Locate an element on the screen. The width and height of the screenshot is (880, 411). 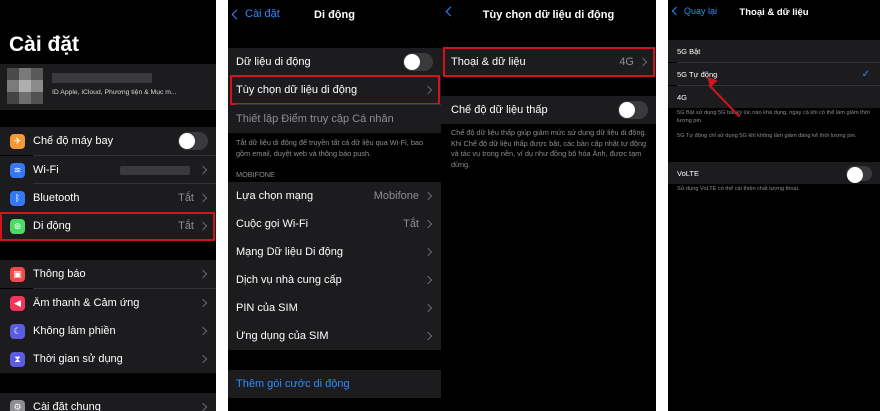
page-title: Thoại & dữ liệu is located at coordinates (774, 12).